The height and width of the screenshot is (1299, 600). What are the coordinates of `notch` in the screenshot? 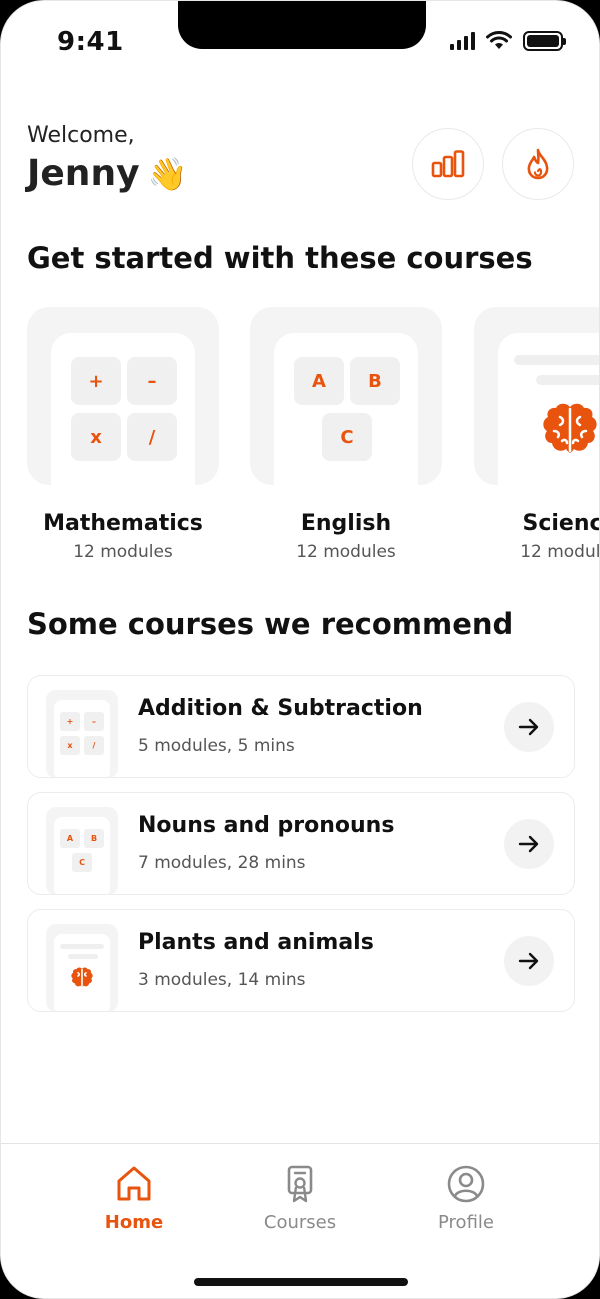 It's located at (302, 25).